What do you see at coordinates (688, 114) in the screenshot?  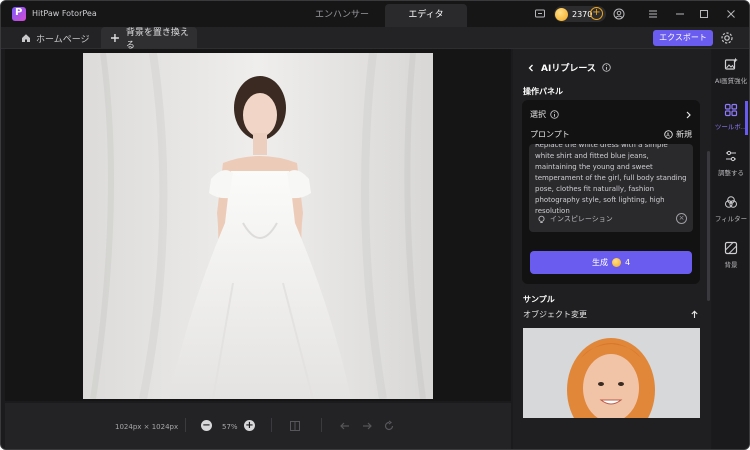 I see `chevron-right-icon` at bounding box center [688, 114].